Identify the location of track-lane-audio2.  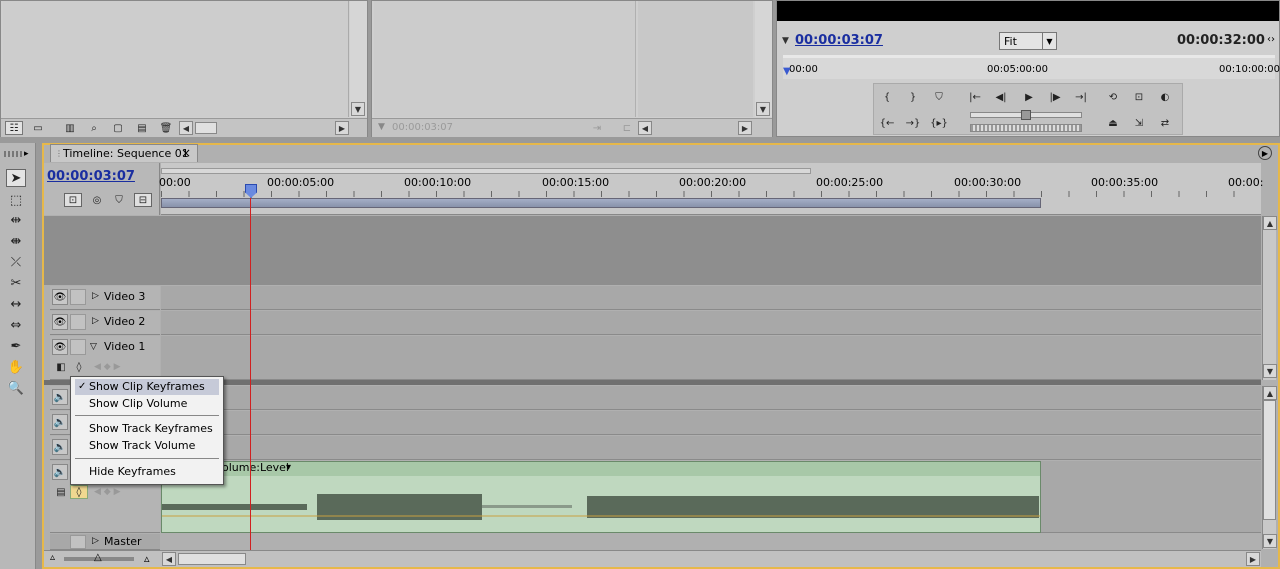
(711, 423).